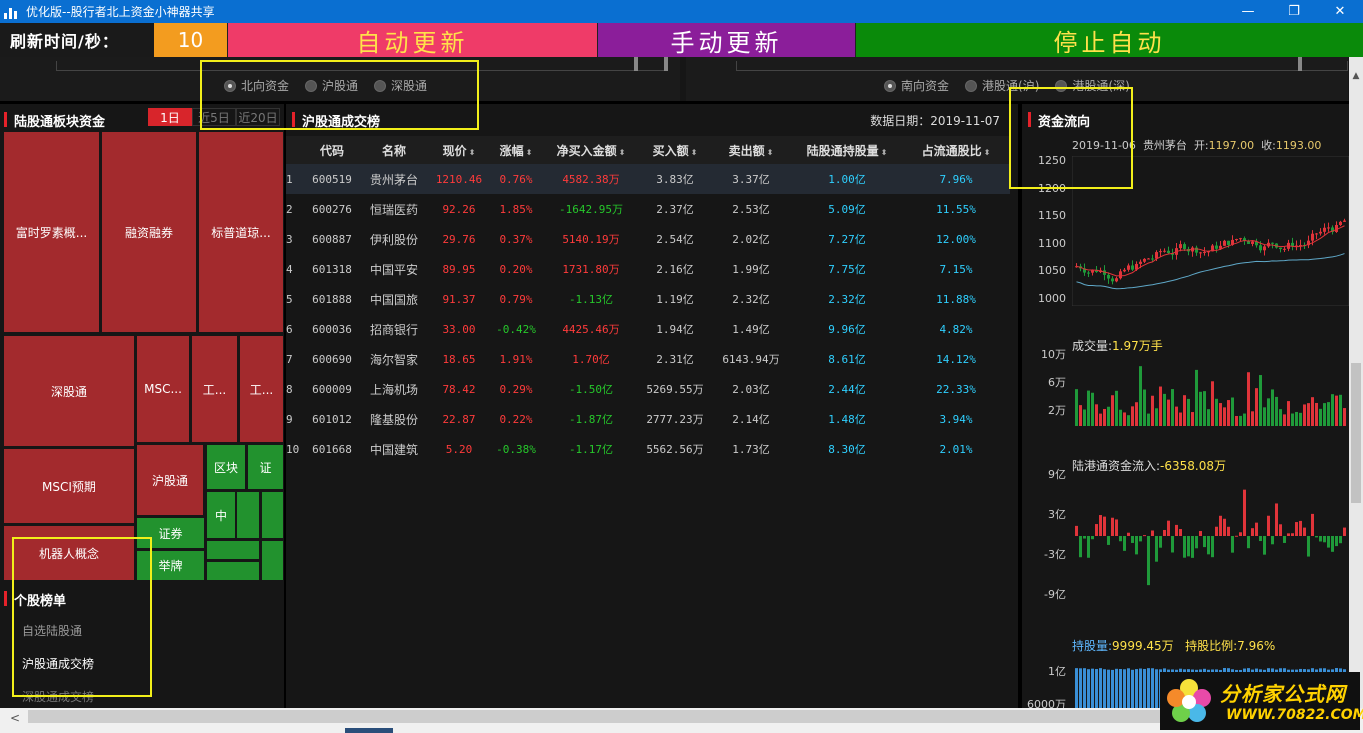 The image size is (1363, 733). What do you see at coordinates (1210, 390) in the screenshot?
I see `volume-chart` at bounding box center [1210, 390].